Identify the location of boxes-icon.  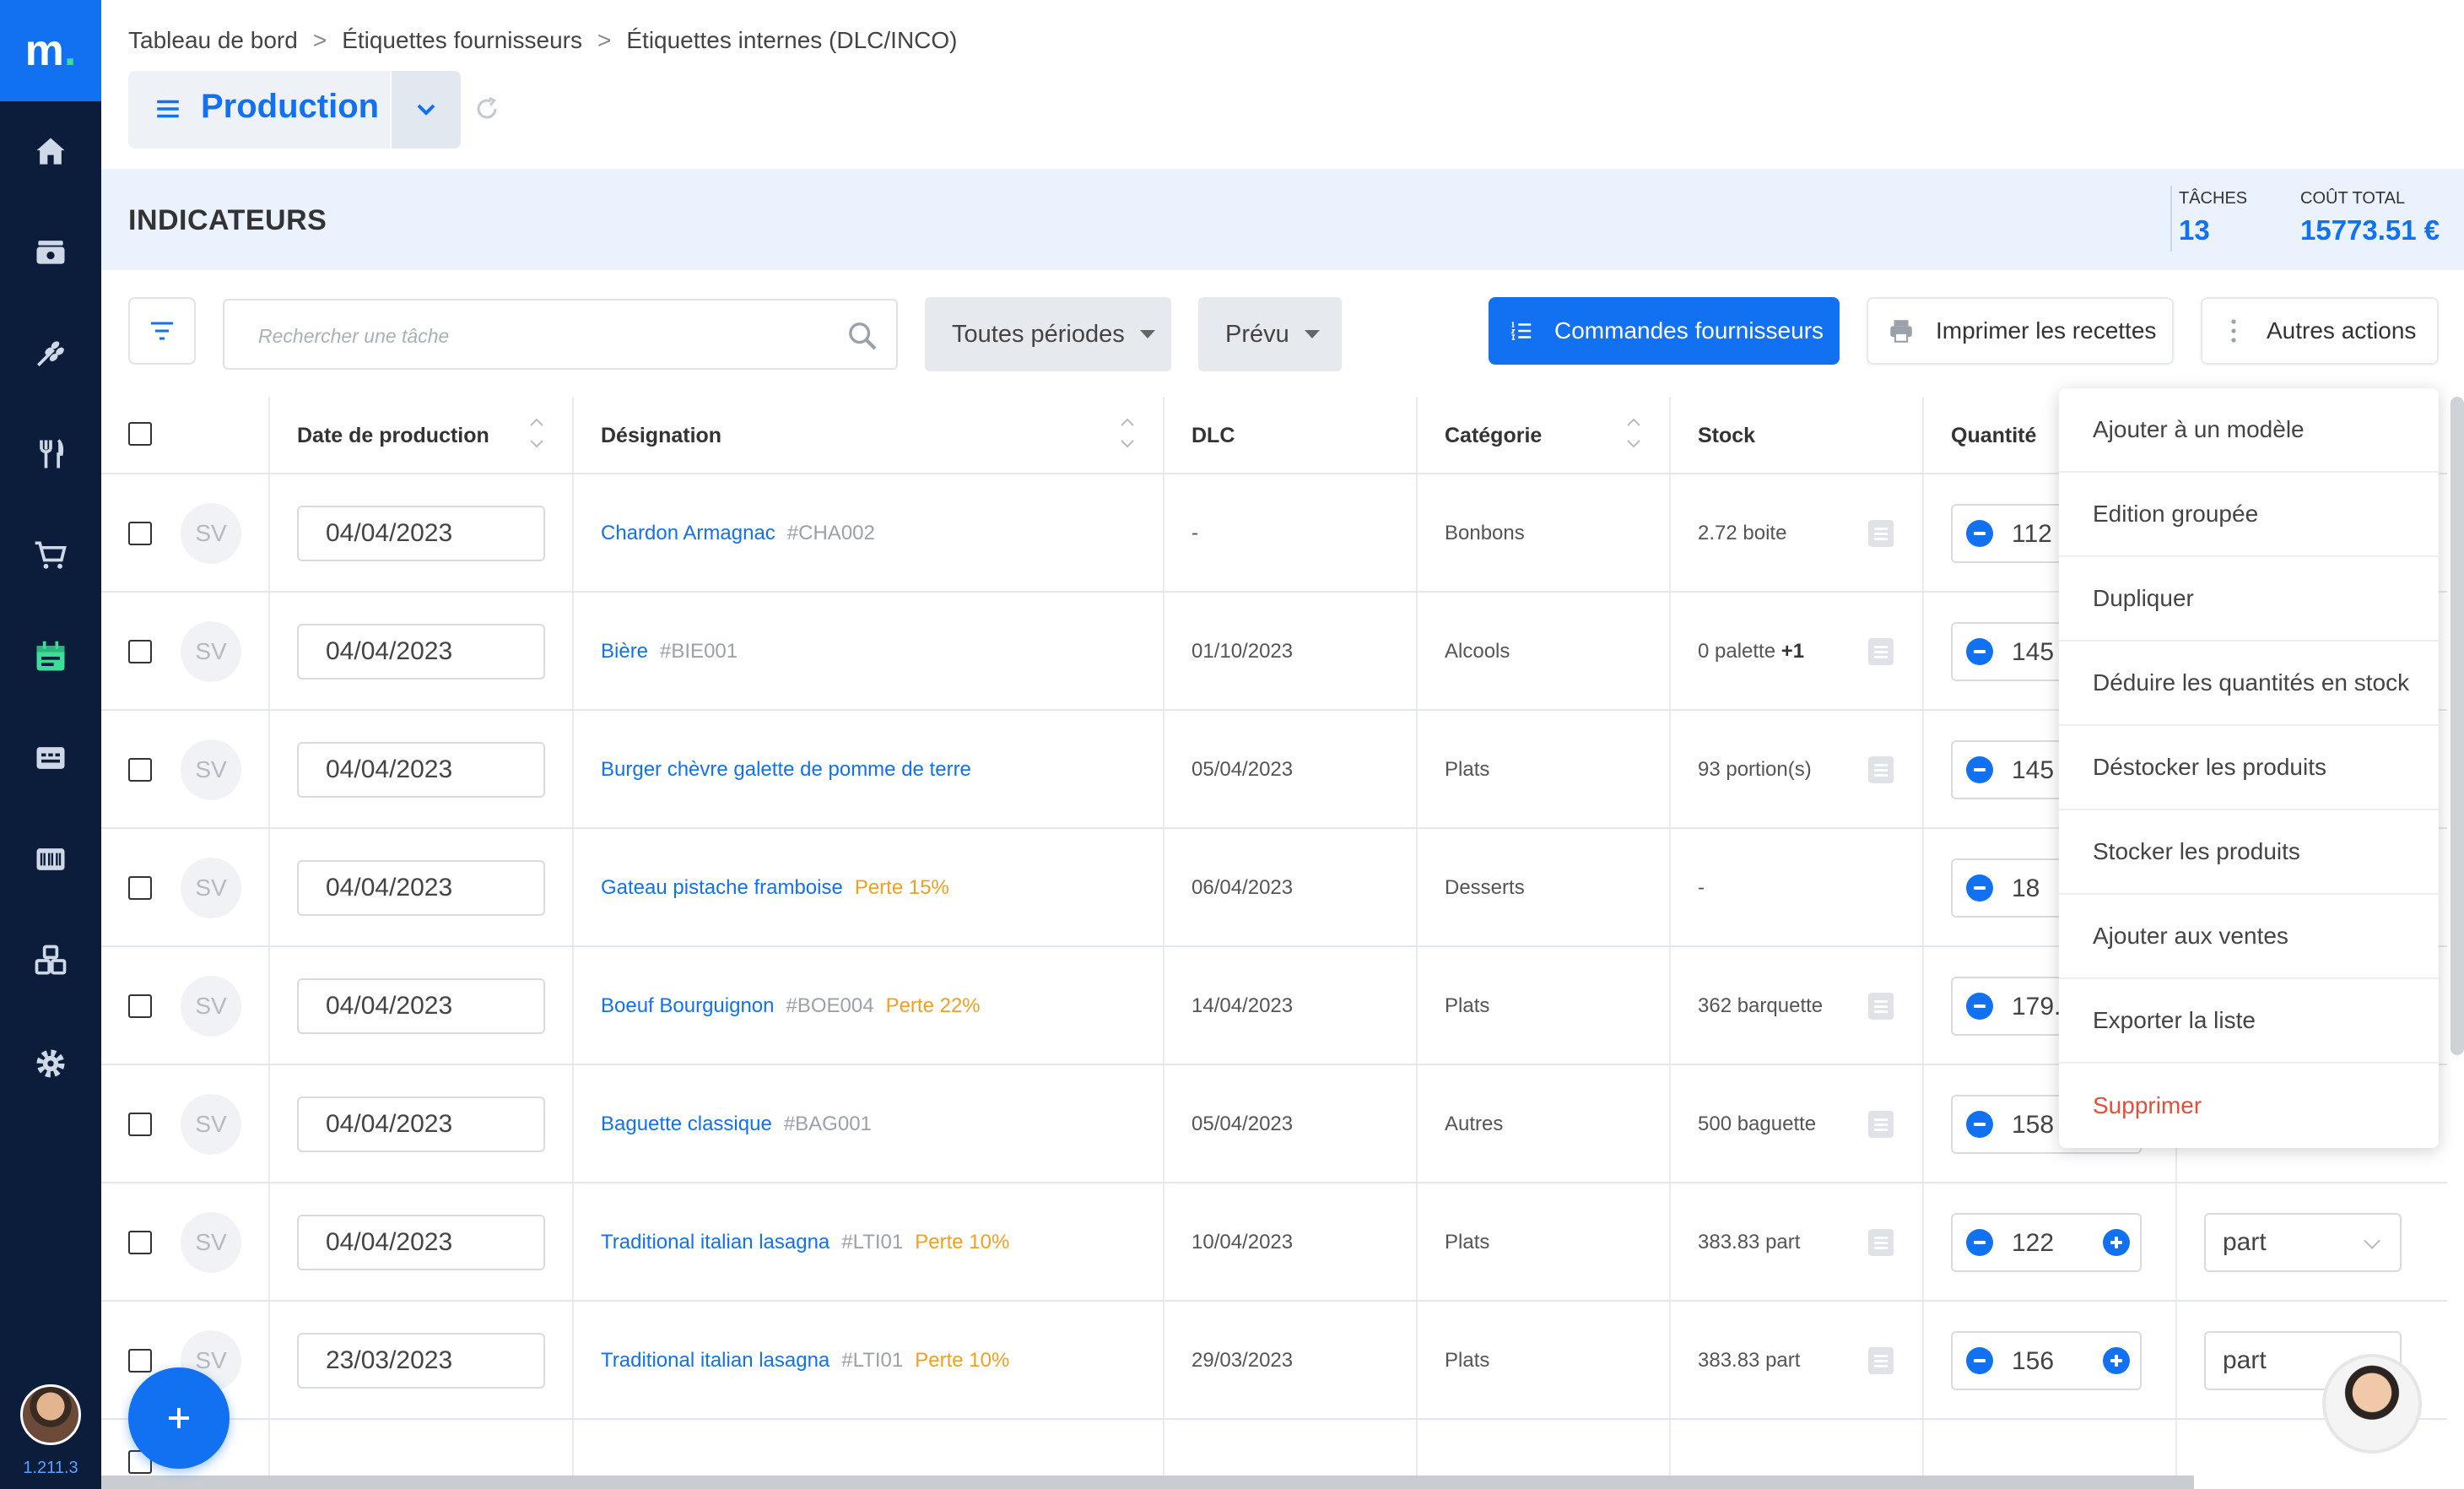
(51, 961).